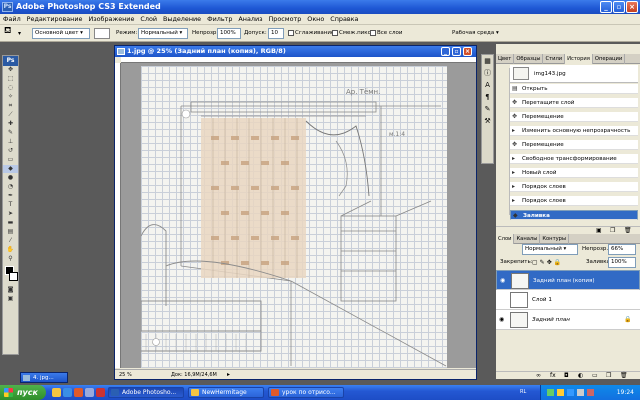 The width and height of the screenshot is (640, 400). Describe the element at coordinates (550, 249) in the screenshot. I see `blend-mode-select: Нормальный ▾` at that location.